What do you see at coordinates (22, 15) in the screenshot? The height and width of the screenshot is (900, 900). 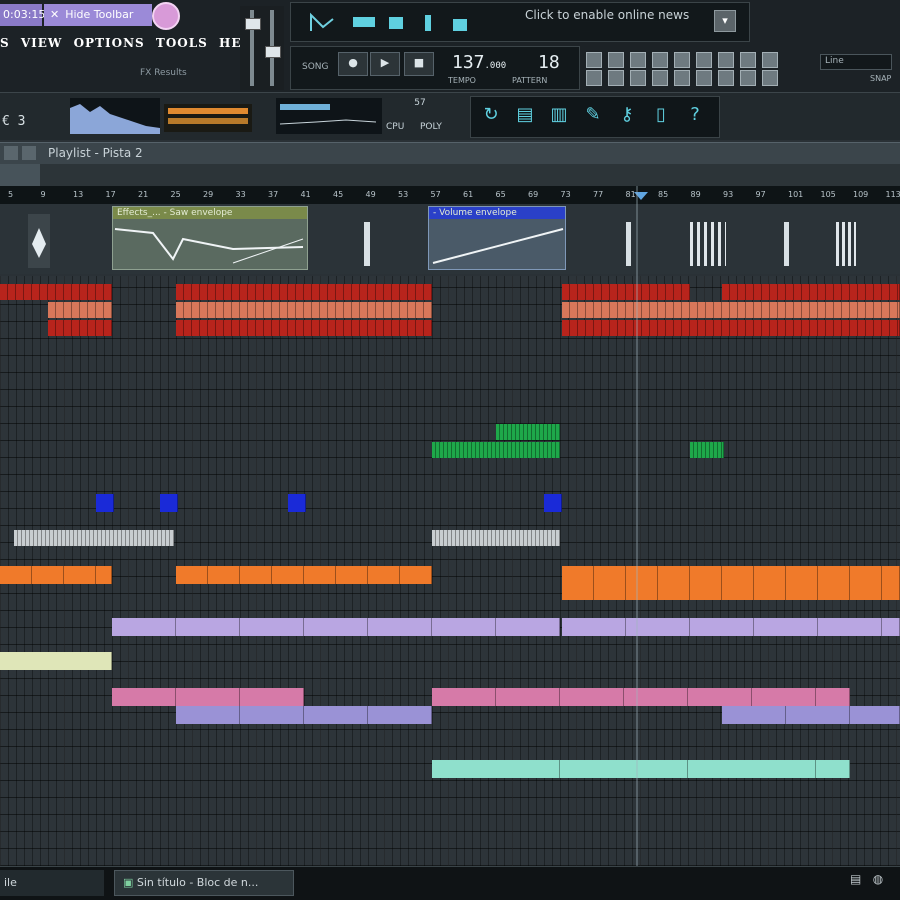 I see `tab-time: 0:03:15` at bounding box center [22, 15].